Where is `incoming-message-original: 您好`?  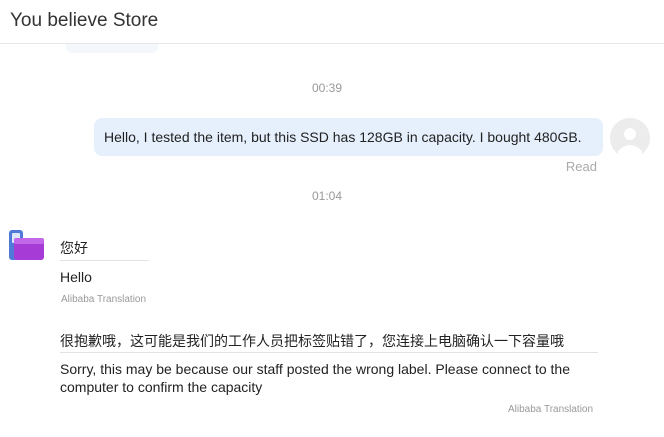 incoming-message-original: 您好 is located at coordinates (74, 248).